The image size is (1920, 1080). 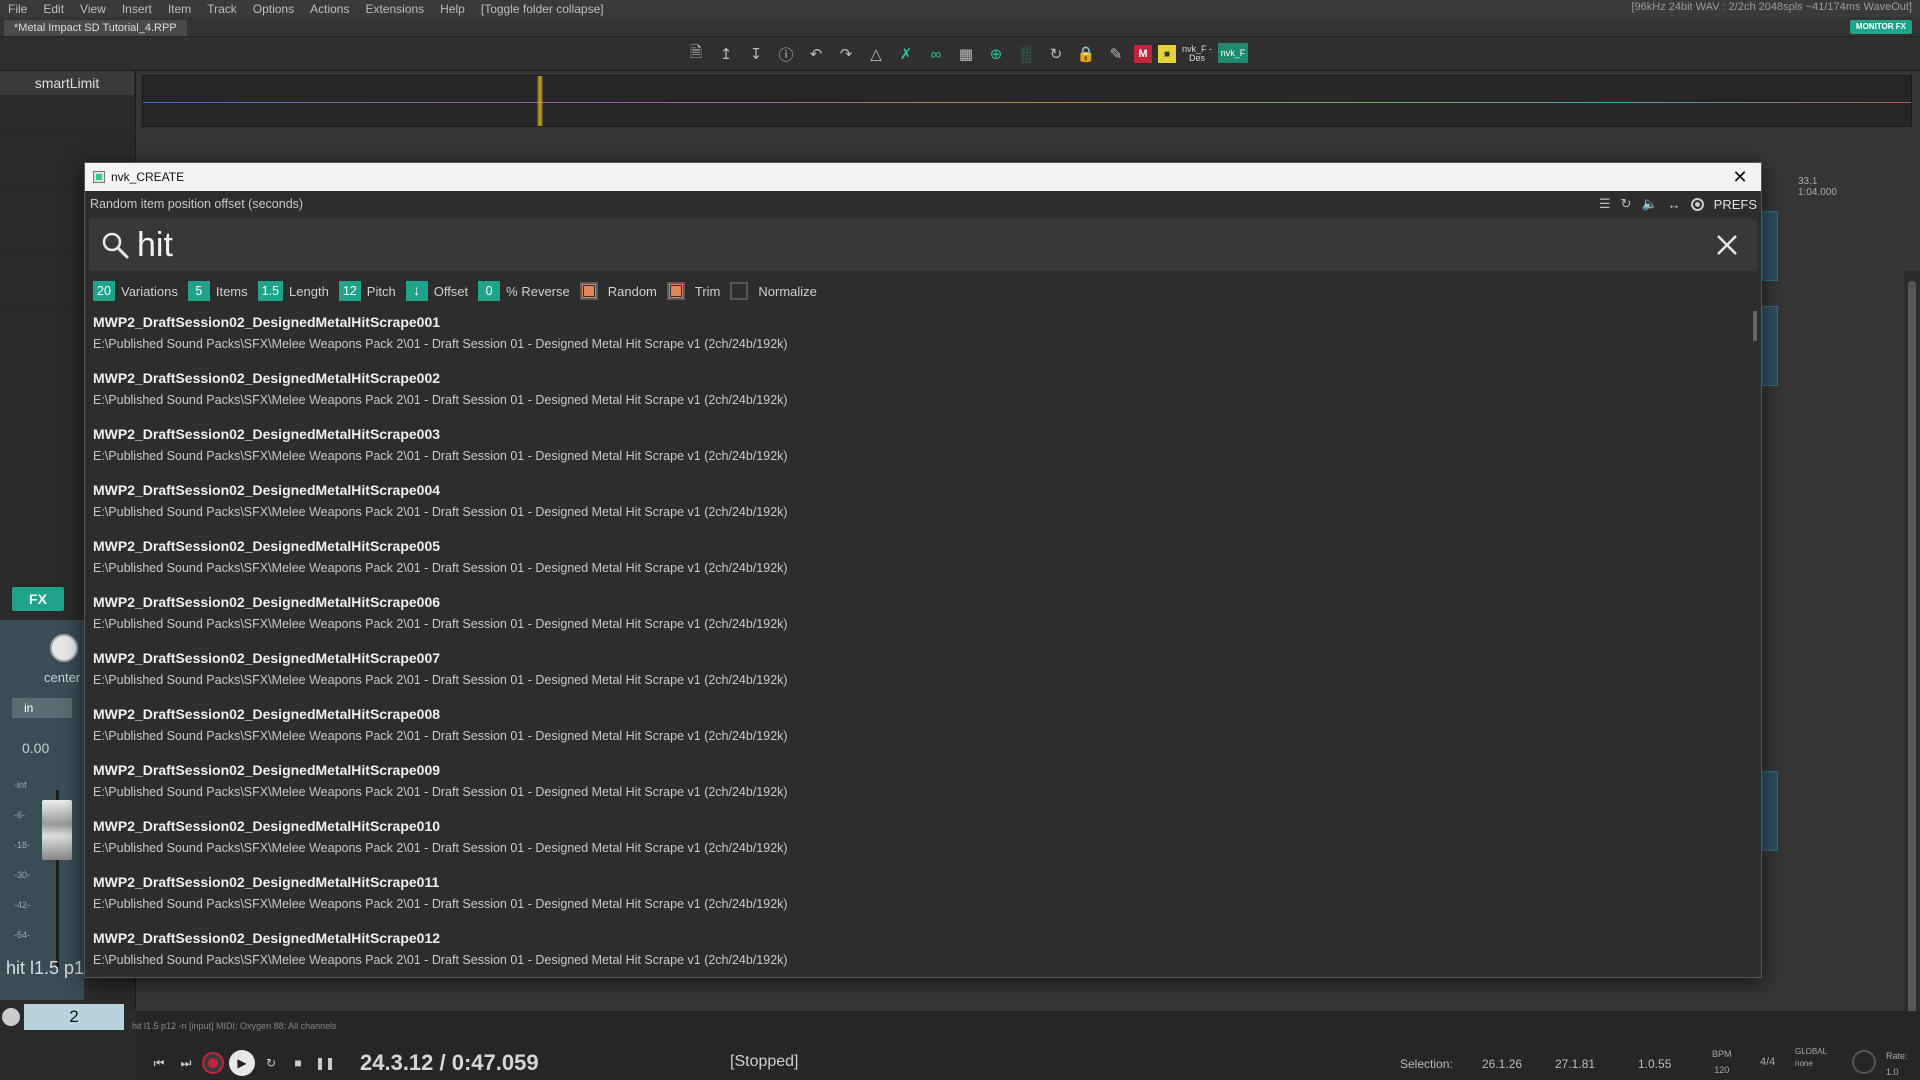 What do you see at coordinates (222, 9) in the screenshot?
I see `menu-track: Track` at bounding box center [222, 9].